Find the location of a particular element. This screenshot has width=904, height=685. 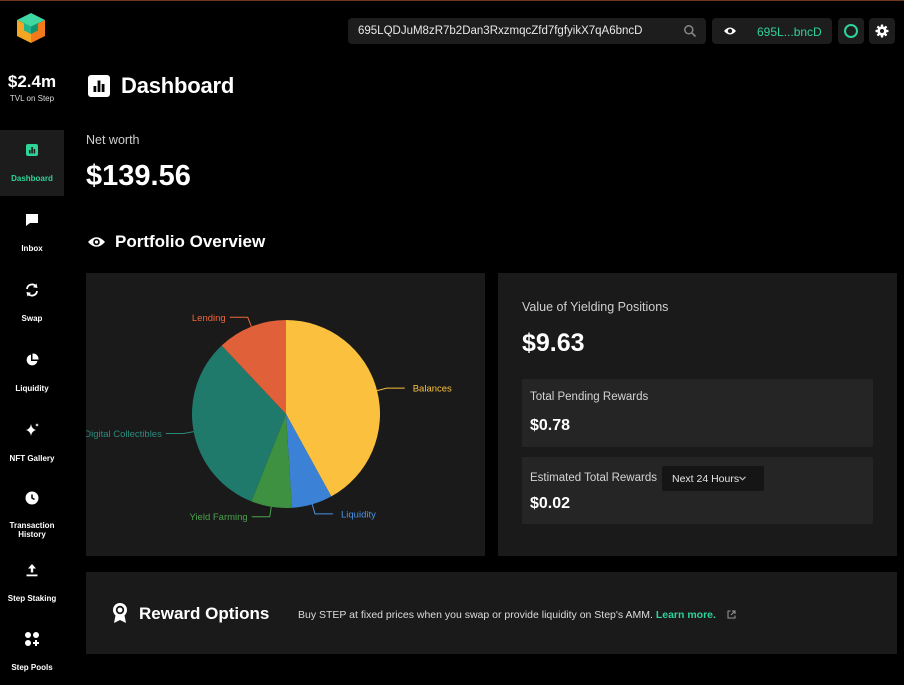

period-select: Next 24 Hours is located at coordinates (713, 478).